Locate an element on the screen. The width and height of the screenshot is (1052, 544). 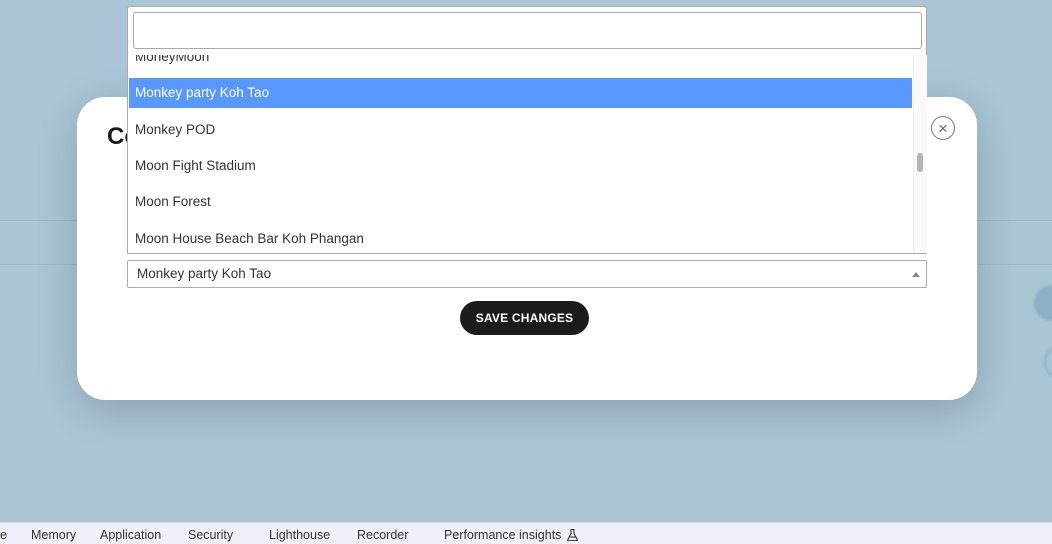
save-changes-button: SAVE CHANGES is located at coordinates (524, 318).